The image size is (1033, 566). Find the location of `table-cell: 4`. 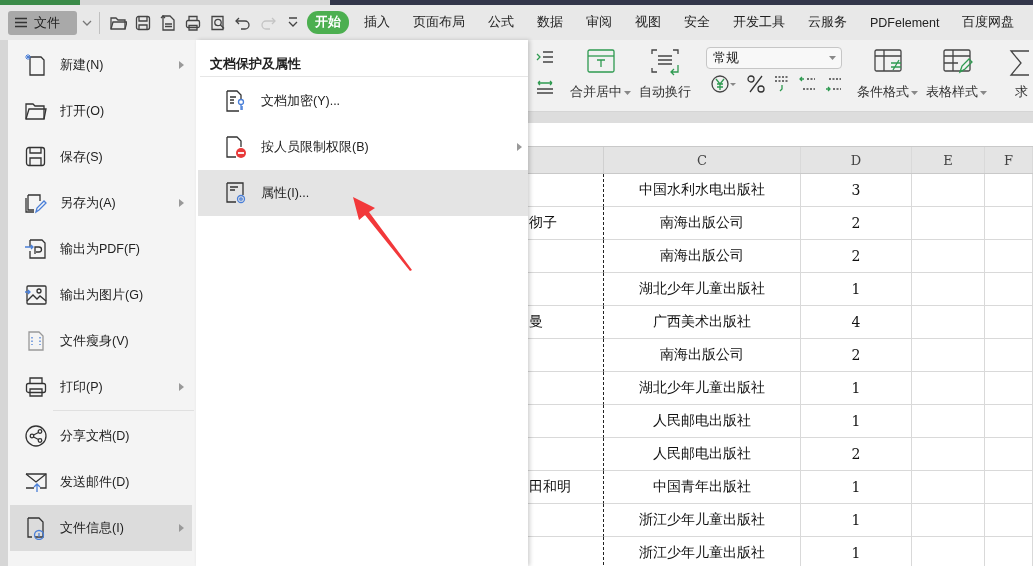

table-cell: 4 is located at coordinates (856, 322).